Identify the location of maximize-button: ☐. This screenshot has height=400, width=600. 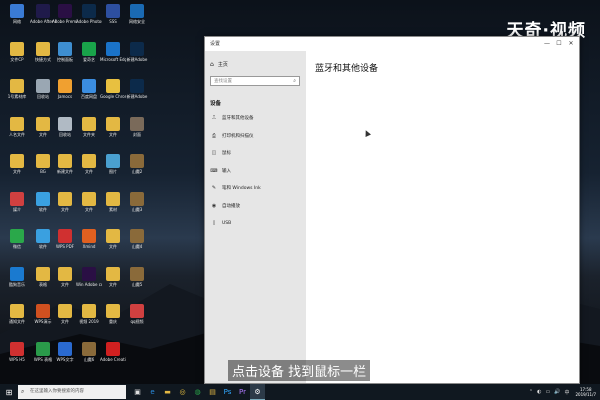
(559, 43).